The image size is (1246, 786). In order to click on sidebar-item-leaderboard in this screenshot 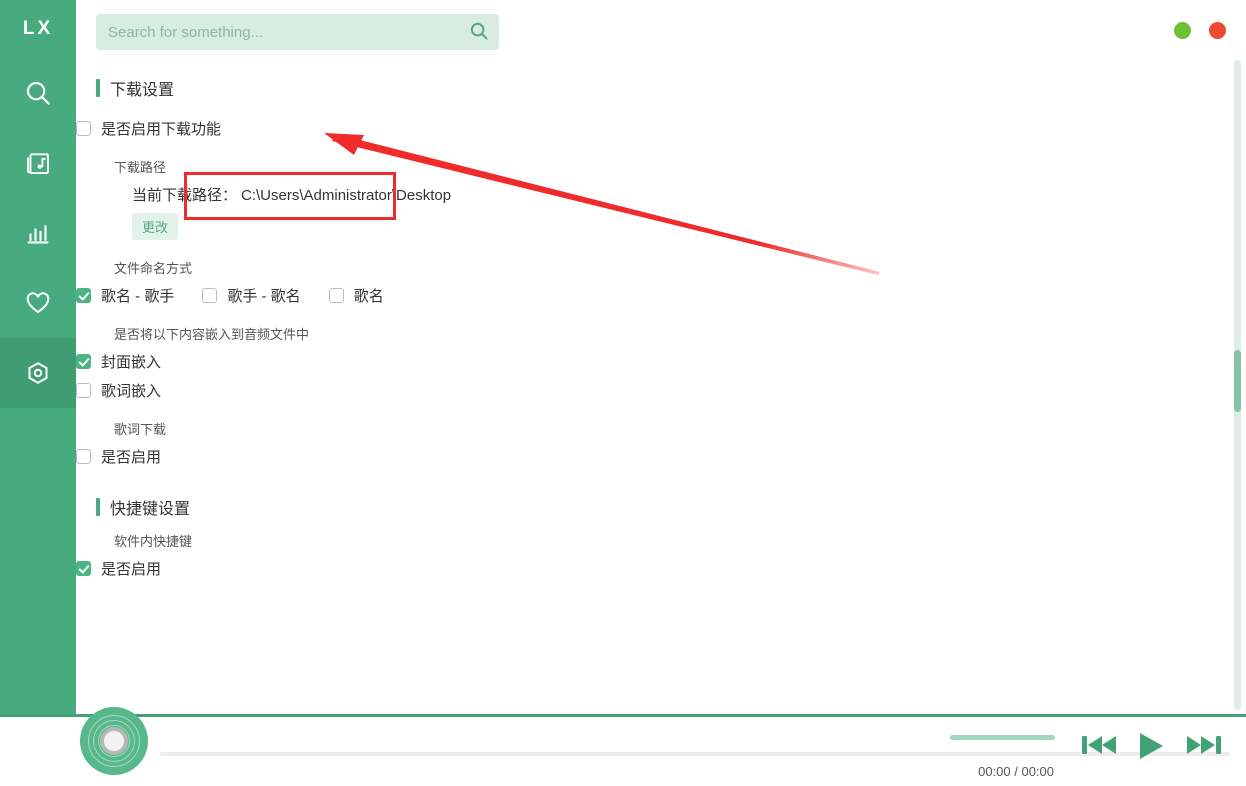, I will do `click(38, 233)`.